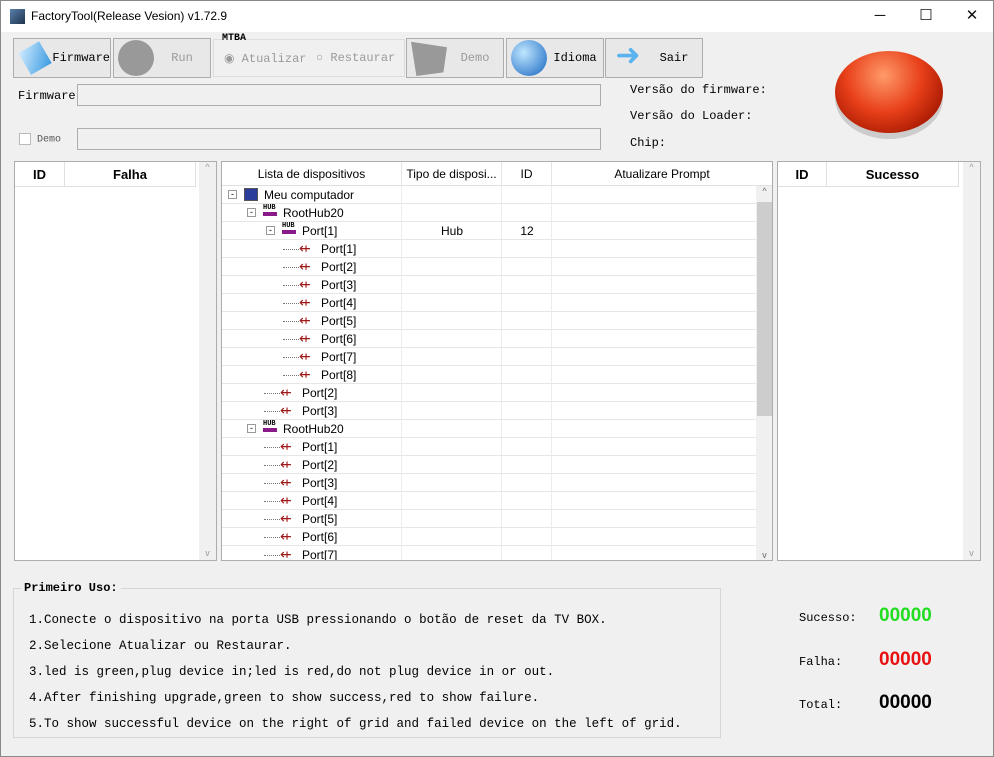  Describe the element at coordinates (355, 58) in the screenshot. I see `restaurar-radio: ○ Restaurar` at that location.